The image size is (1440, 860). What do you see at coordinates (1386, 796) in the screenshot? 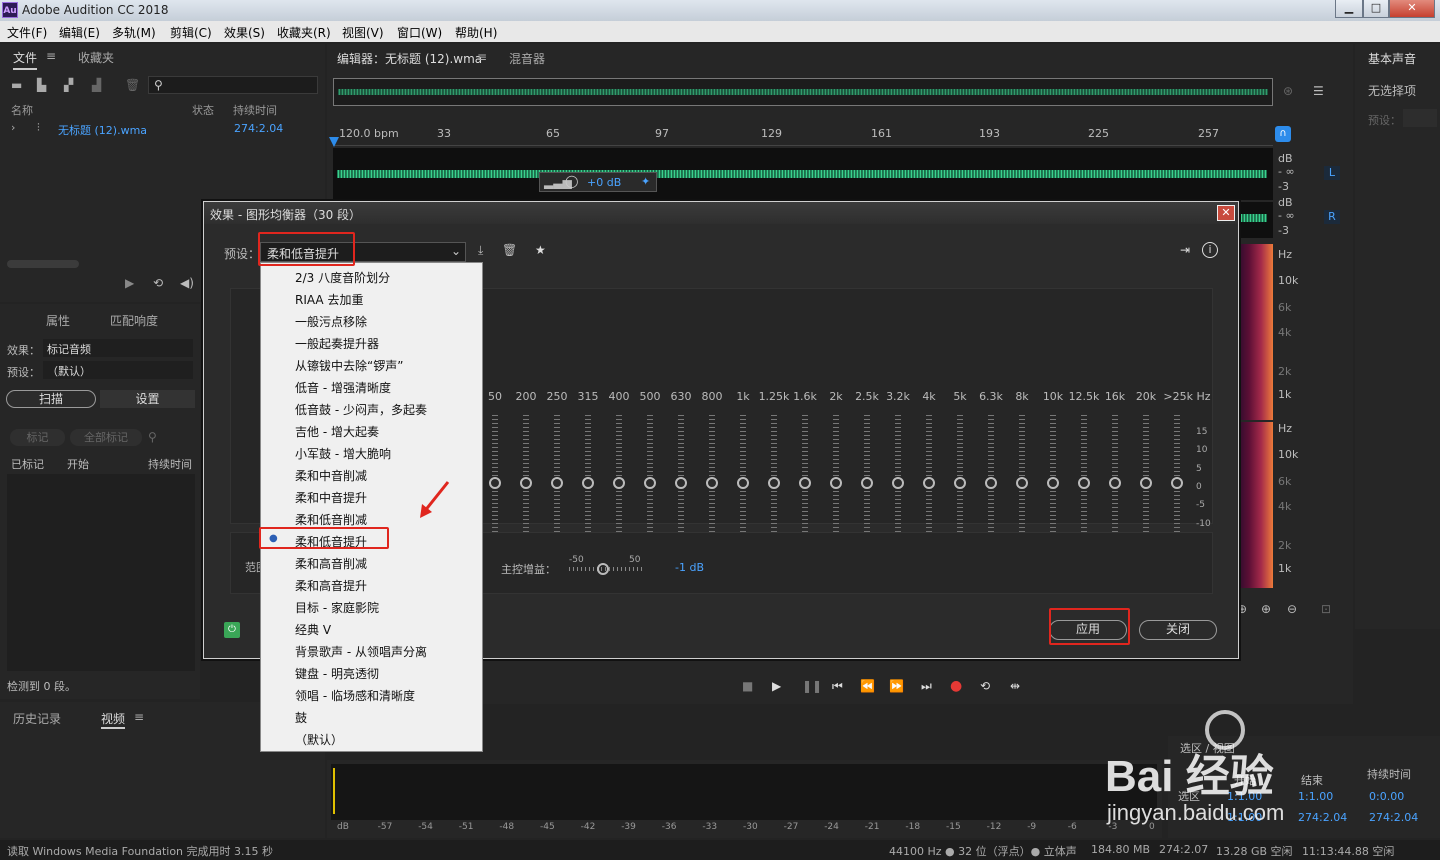
I see `sel-duration-value: 0:0.00` at bounding box center [1386, 796].